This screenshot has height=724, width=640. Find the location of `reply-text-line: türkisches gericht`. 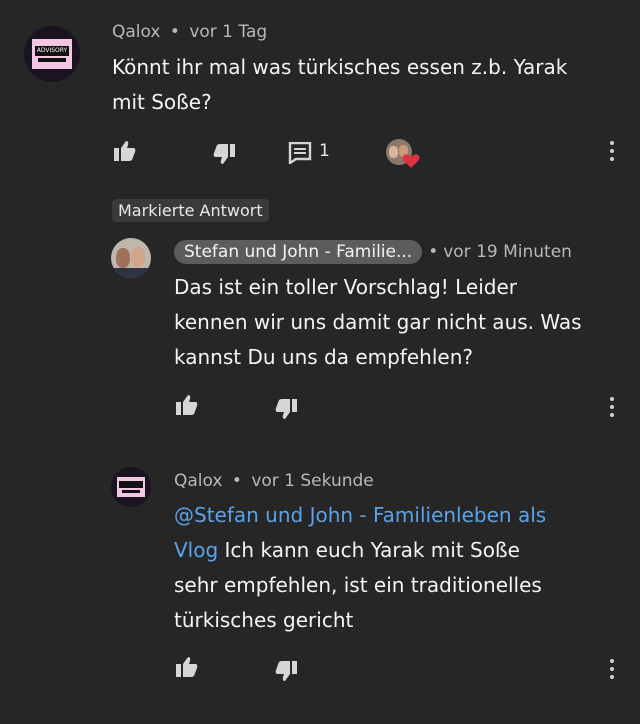

reply-text-line: türkisches gericht is located at coordinates (264, 620).